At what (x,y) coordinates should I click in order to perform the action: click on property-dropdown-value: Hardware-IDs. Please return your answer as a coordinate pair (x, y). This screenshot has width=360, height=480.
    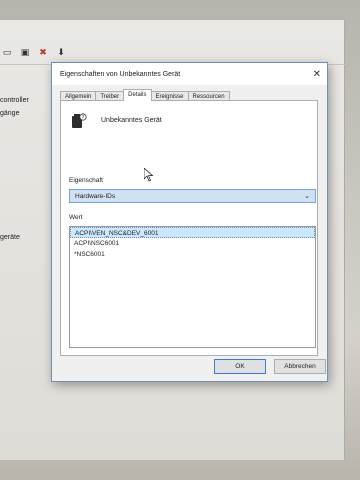
    Looking at the image, I should click on (95, 196).